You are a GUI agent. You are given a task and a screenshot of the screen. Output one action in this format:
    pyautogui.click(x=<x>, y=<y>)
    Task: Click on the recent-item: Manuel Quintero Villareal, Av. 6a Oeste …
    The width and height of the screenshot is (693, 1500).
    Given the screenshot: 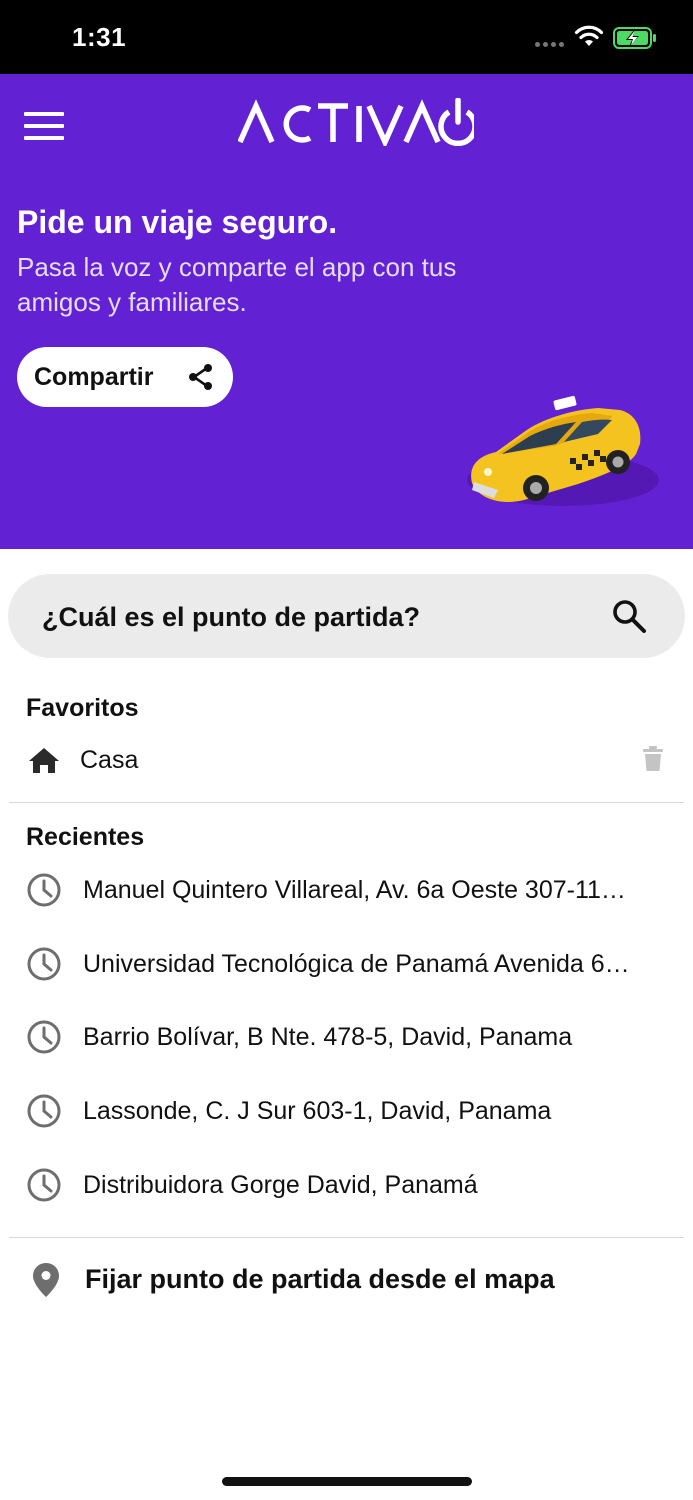 What is the action you would take?
    pyautogui.click(x=346, y=890)
    